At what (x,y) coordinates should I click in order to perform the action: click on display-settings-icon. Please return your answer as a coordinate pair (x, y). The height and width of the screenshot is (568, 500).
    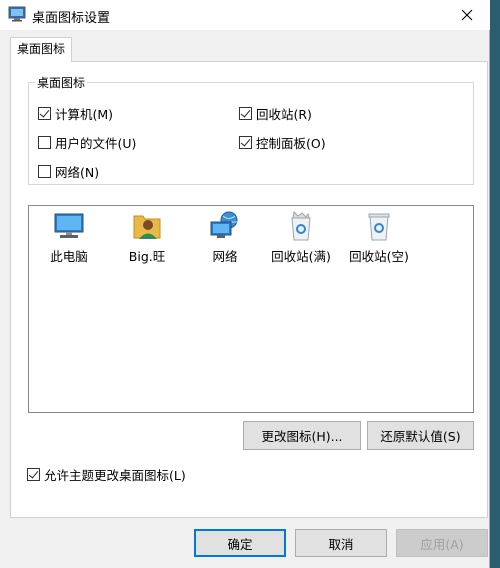
    Looking at the image, I should click on (17, 14).